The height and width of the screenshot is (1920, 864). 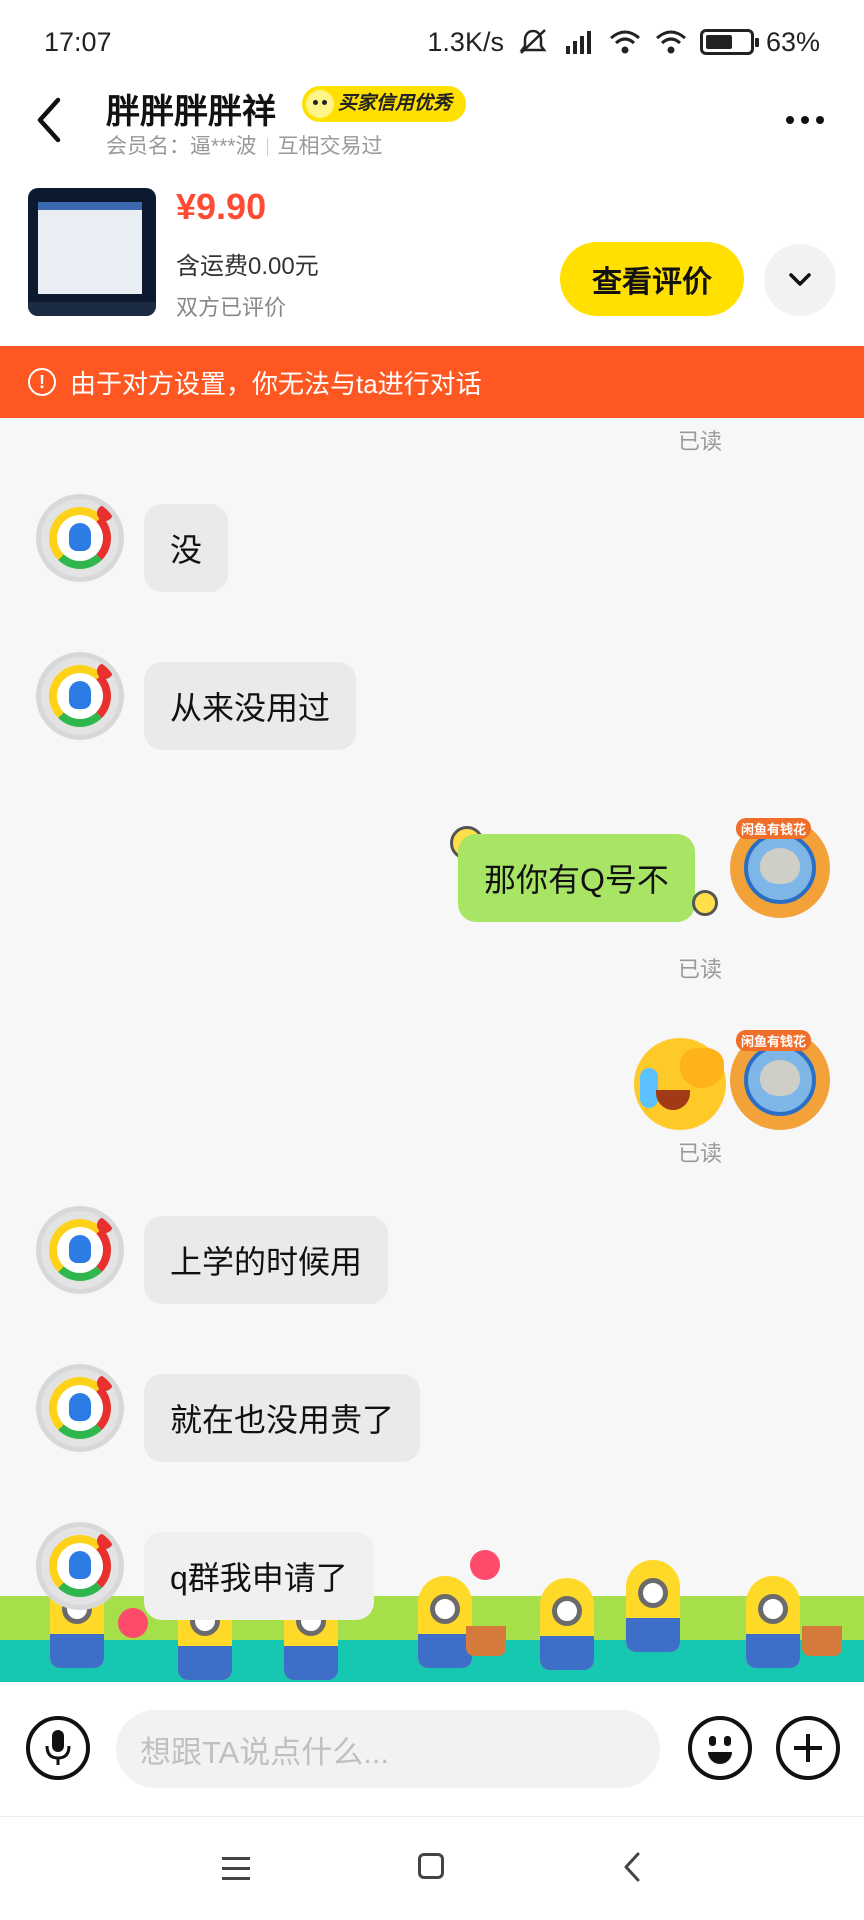 I want to click on expand-button, so click(x=800, y=280).